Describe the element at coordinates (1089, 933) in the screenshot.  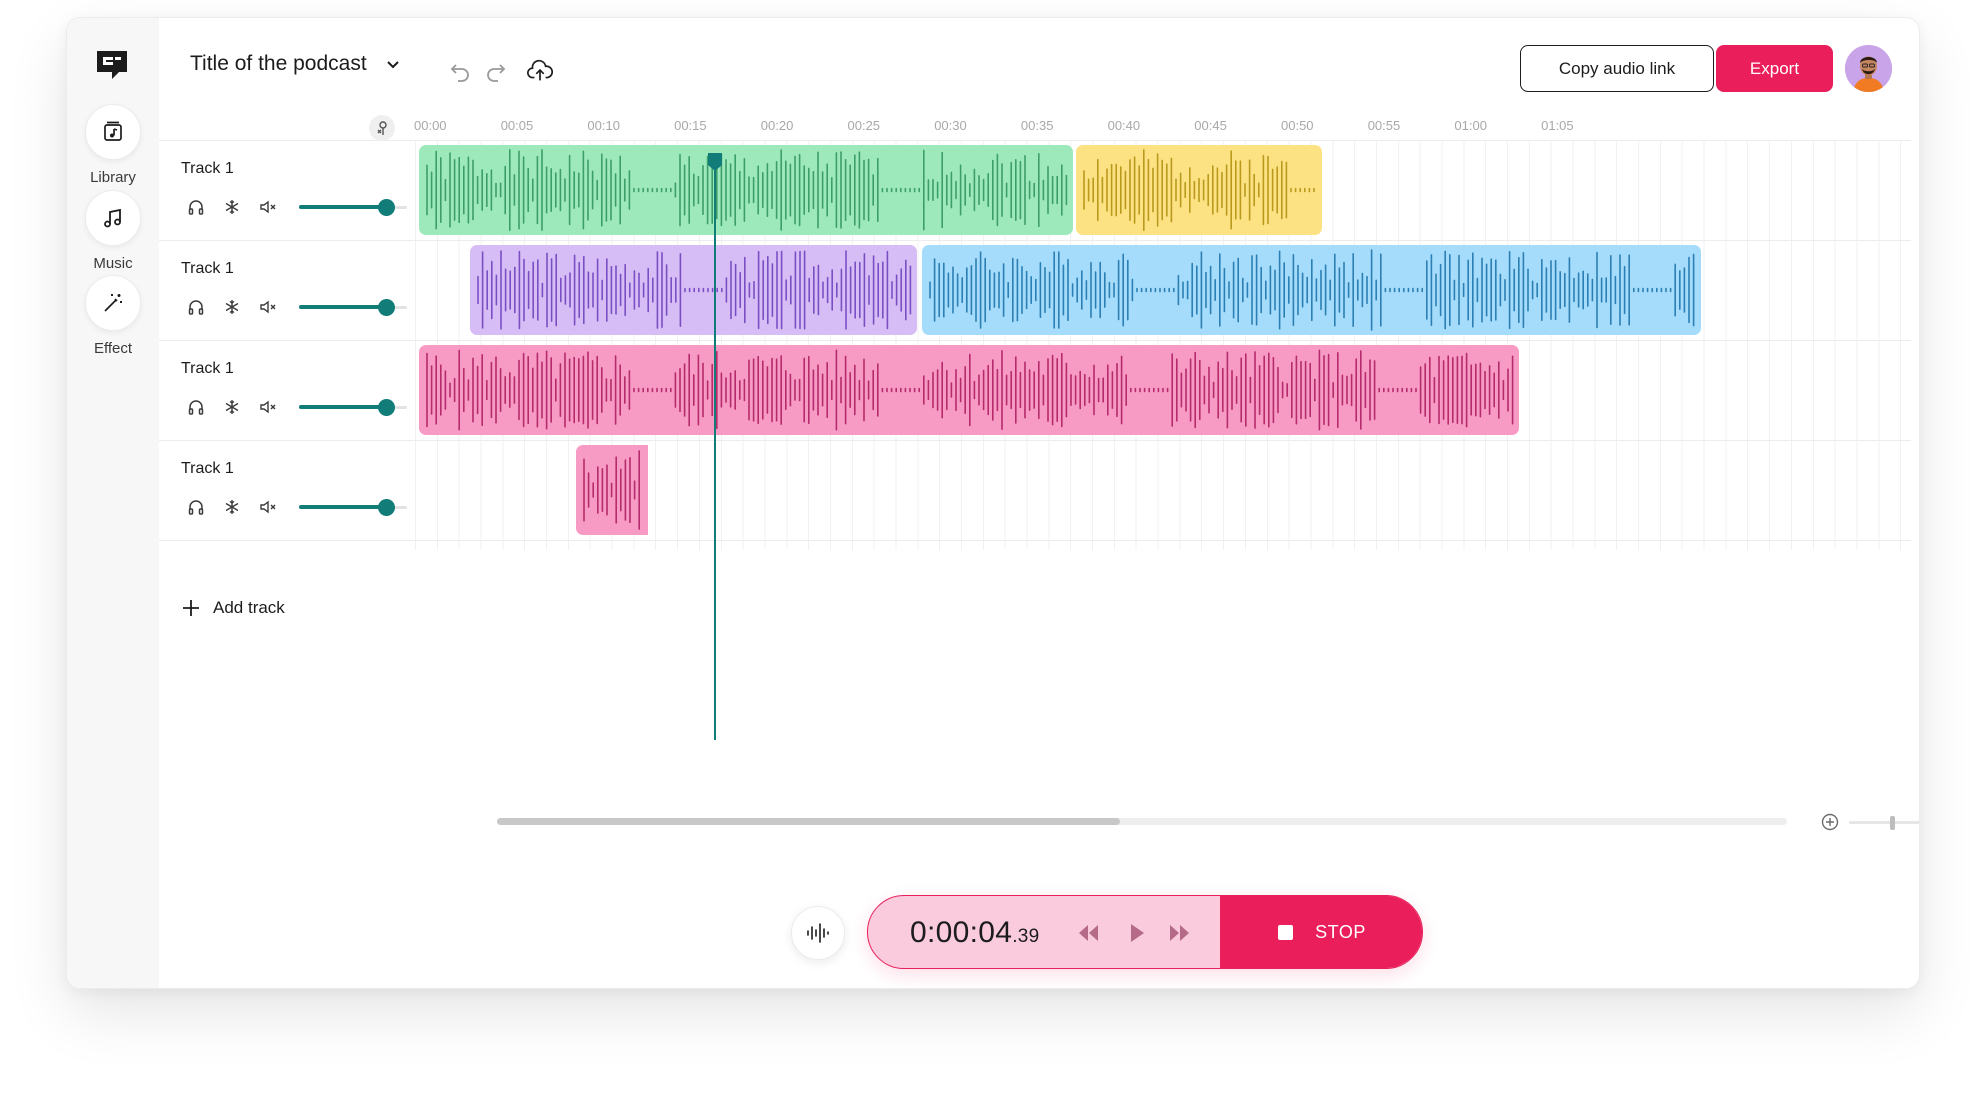
I see `rewind-icon` at that location.